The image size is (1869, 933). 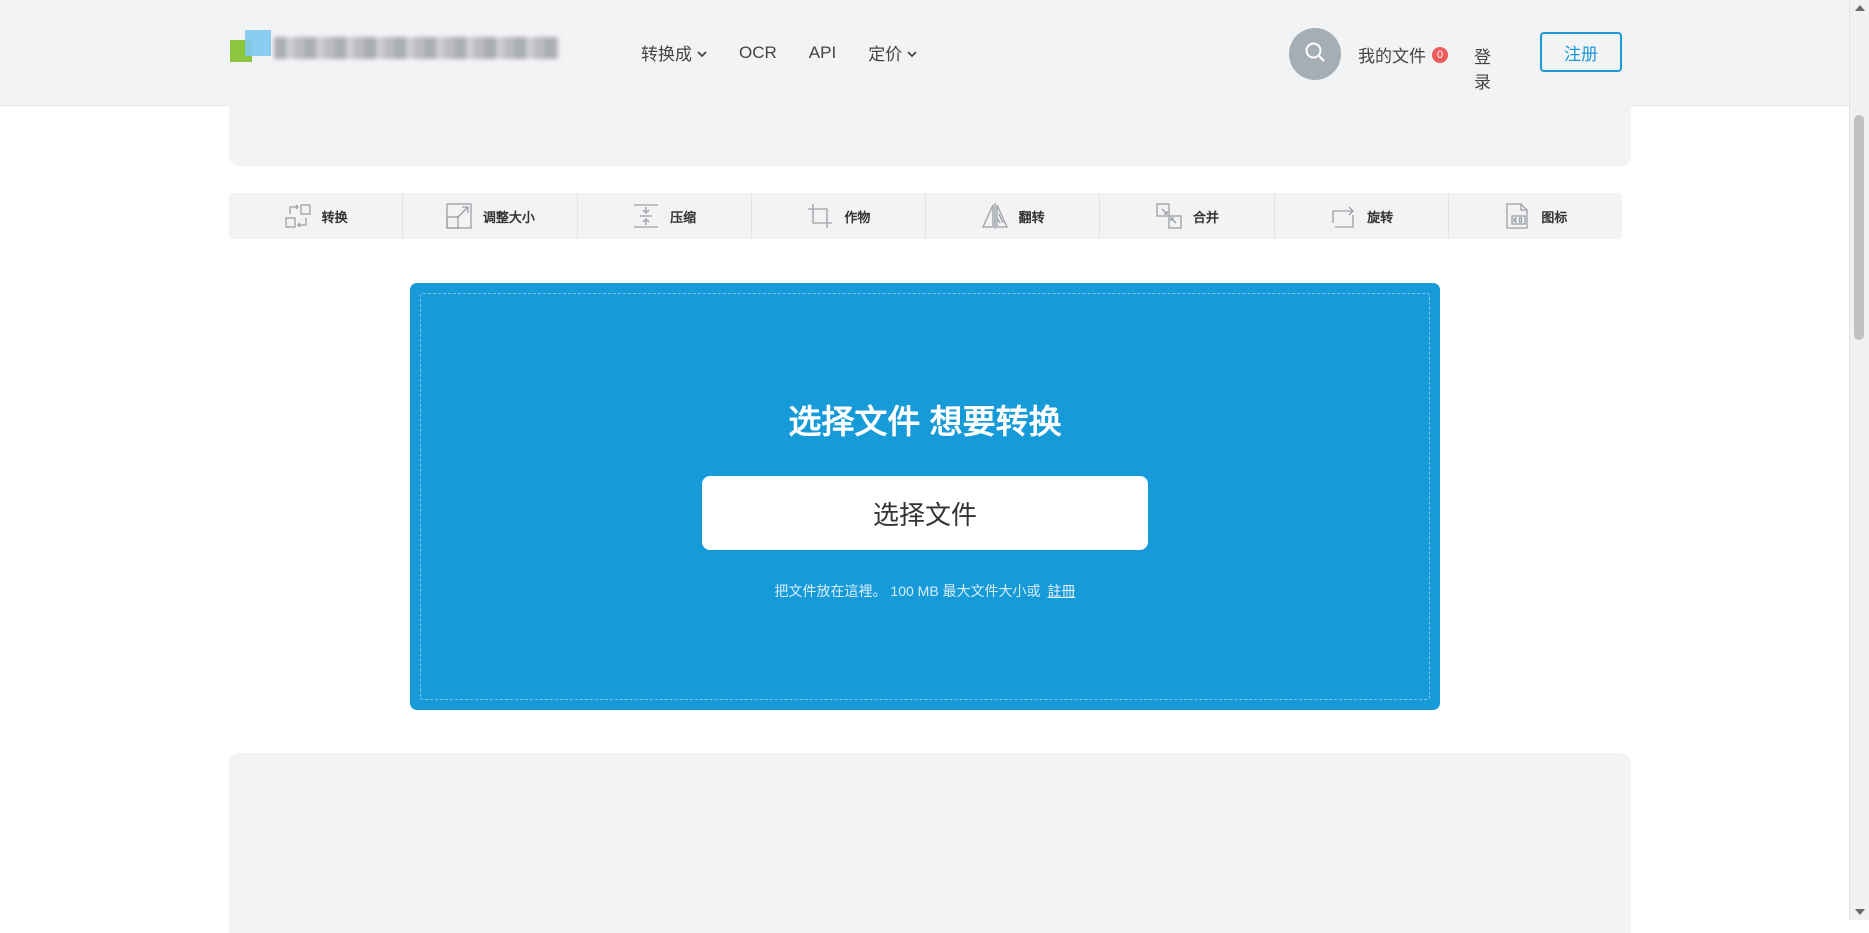 What do you see at coordinates (1554, 217) in the screenshot?
I see `tab-label: 图标` at bounding box center [1554, 217].